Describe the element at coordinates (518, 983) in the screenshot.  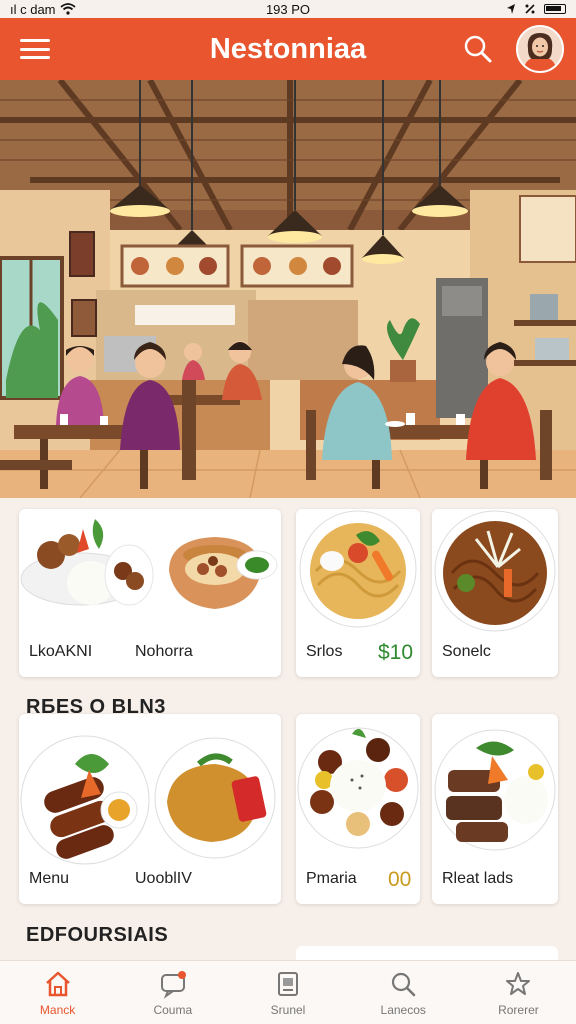
I see `star-icon` at that location.